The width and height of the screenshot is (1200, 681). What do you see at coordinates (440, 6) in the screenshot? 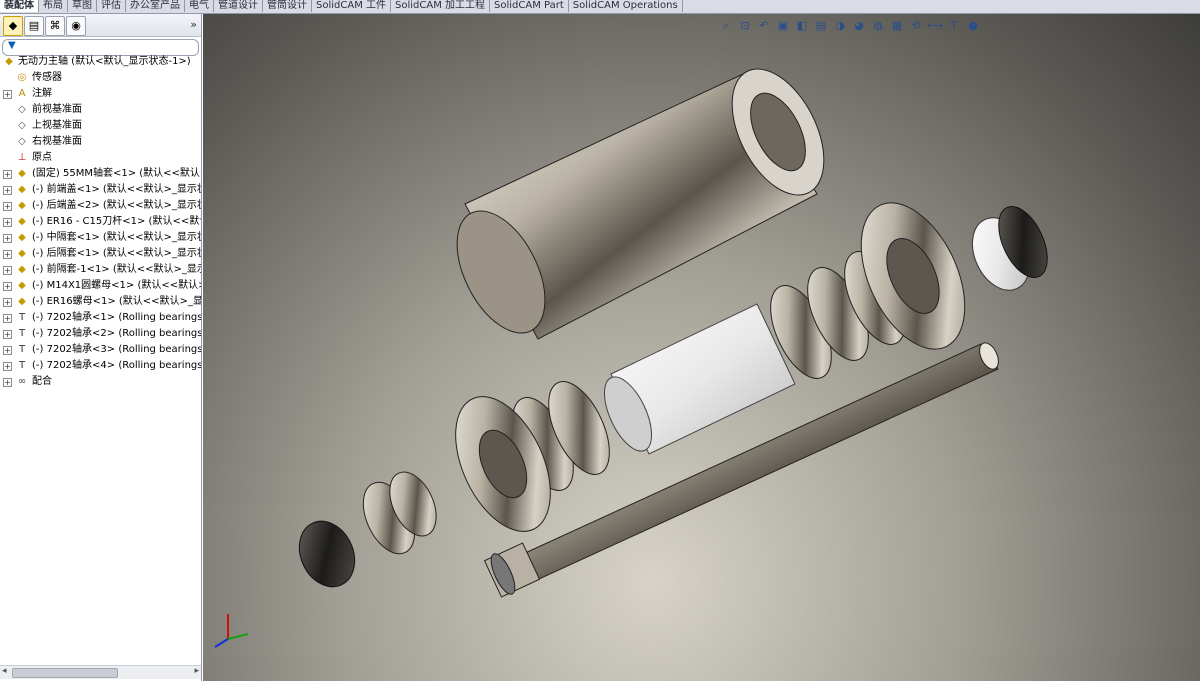
I see `tab-9: SolidCAM 加工工程` at bounding box center [440, 6].